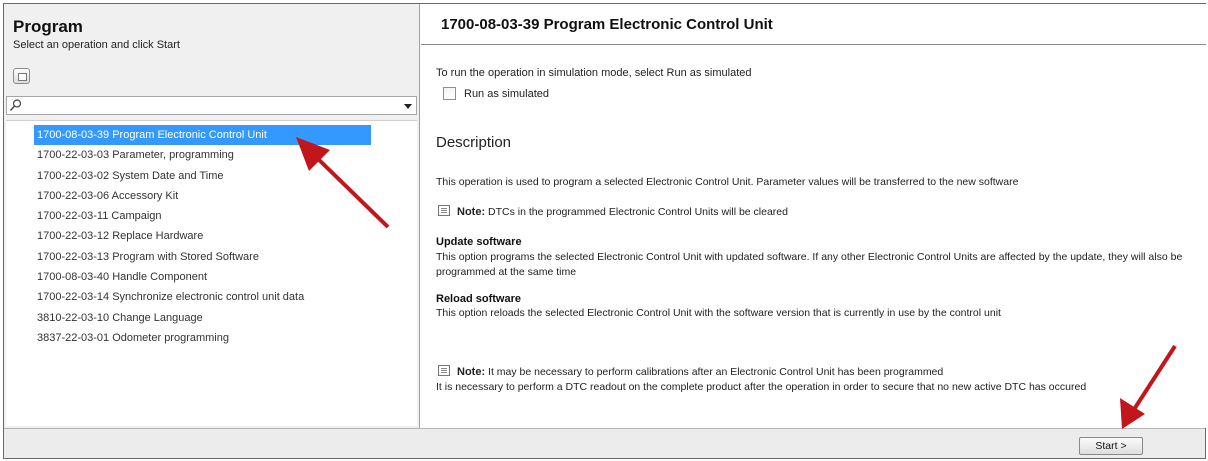  Describe the element at coordinates (1111, 446) in the screenshot. I see `start-button: Start >` at that location.